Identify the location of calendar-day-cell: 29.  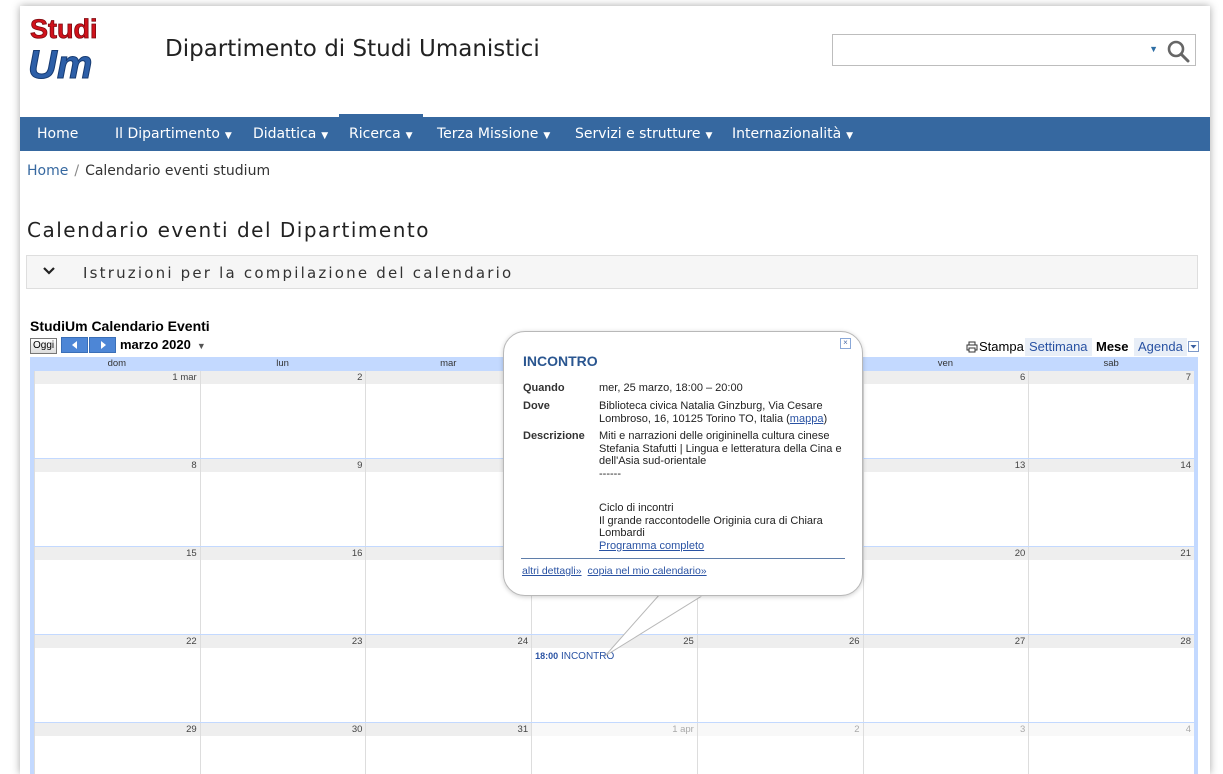
(117, 748).